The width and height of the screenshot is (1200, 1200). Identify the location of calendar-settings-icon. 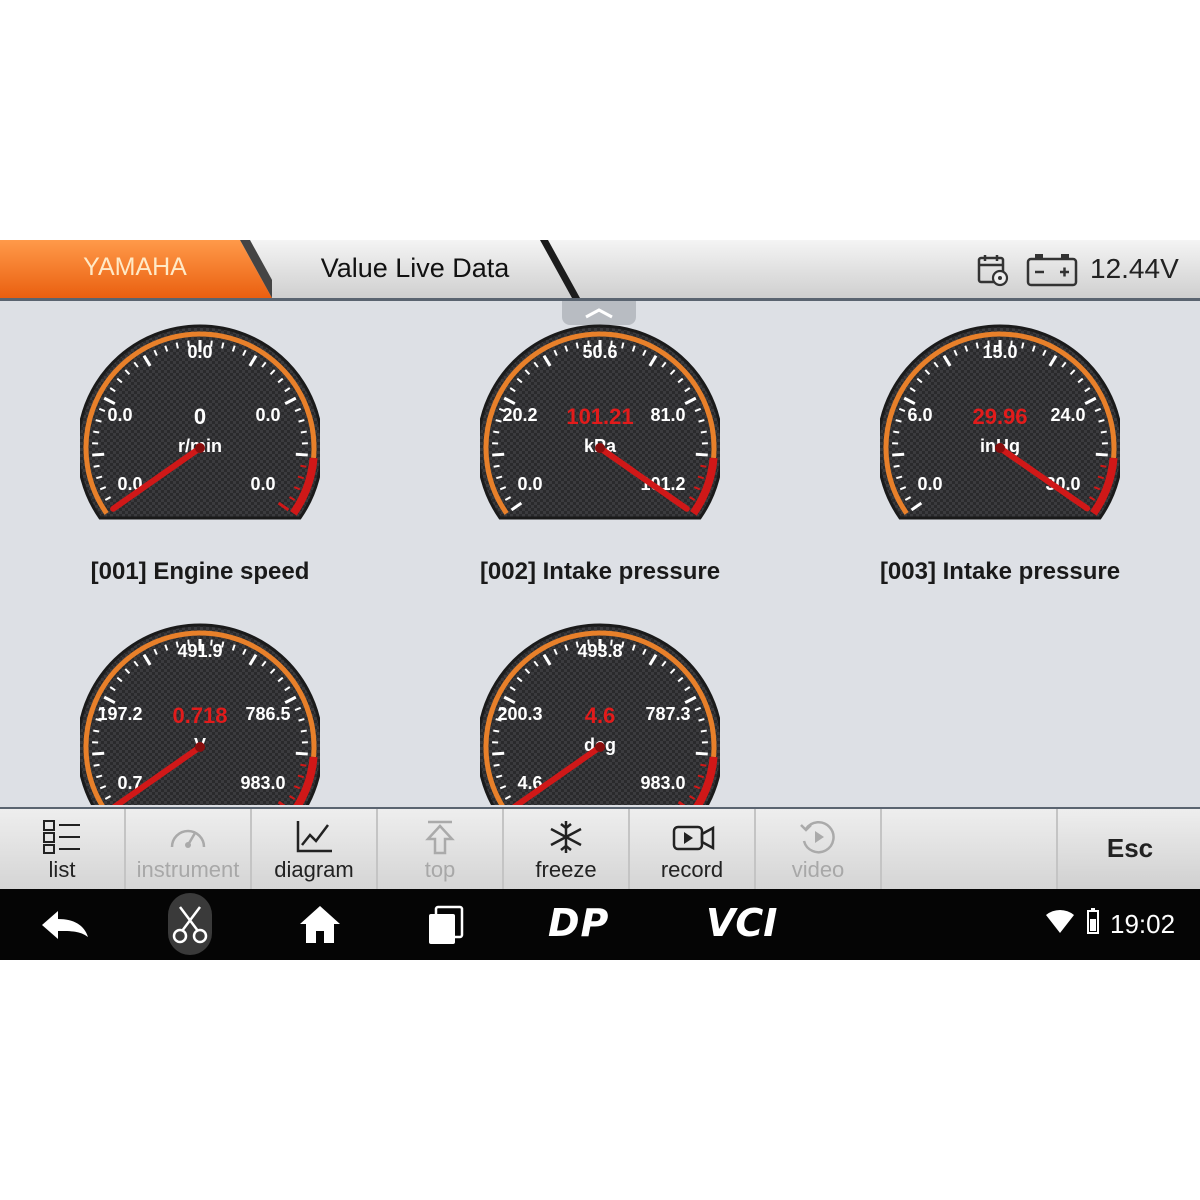
(993, 270).